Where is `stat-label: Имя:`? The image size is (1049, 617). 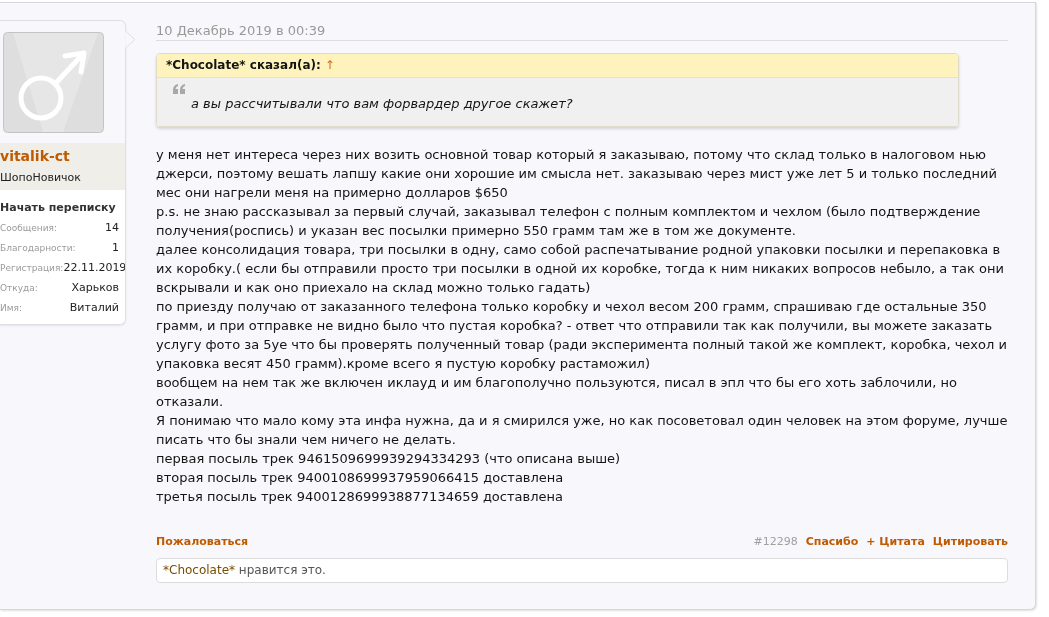
stat-label: Имя: is located at coordinates (11, 308).